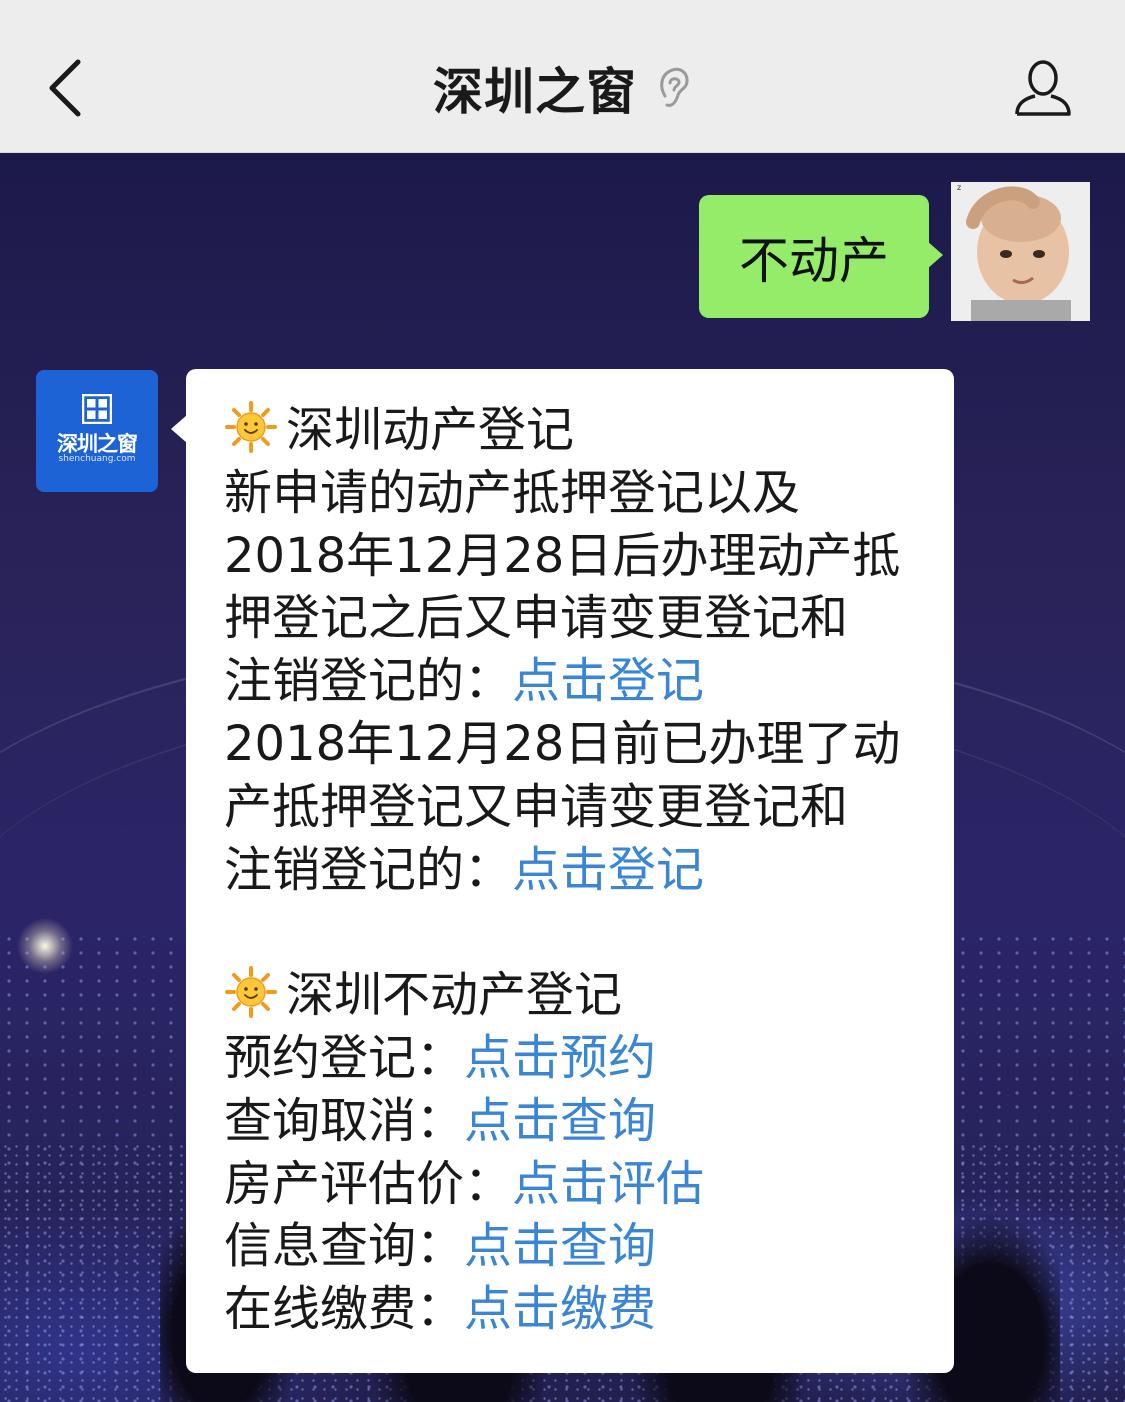  I want to click on section-title: 深圳动产登记, so click(430, 430).